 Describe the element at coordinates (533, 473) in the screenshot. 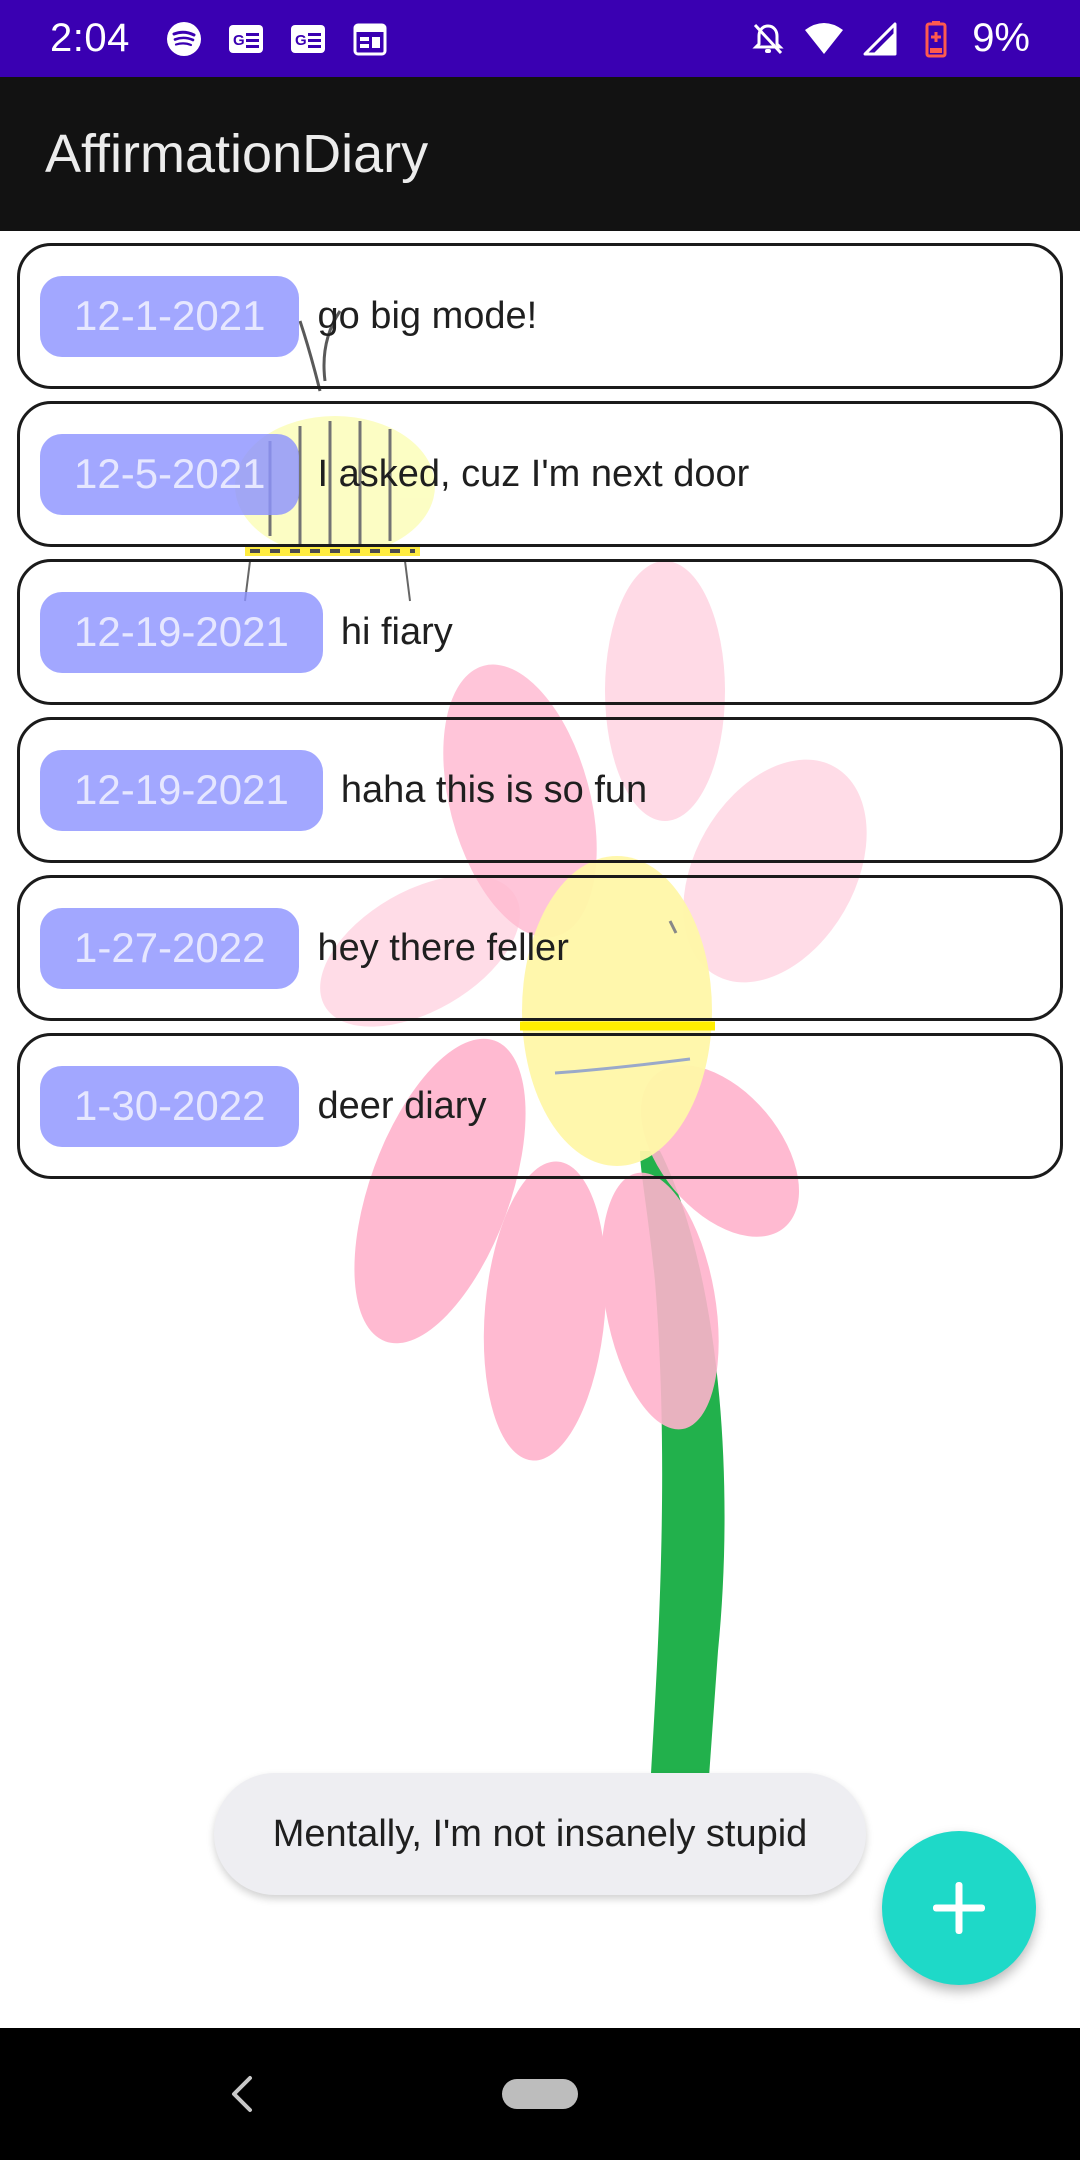

I see `entry-text: I asked, cuz I'm next door` at that location.